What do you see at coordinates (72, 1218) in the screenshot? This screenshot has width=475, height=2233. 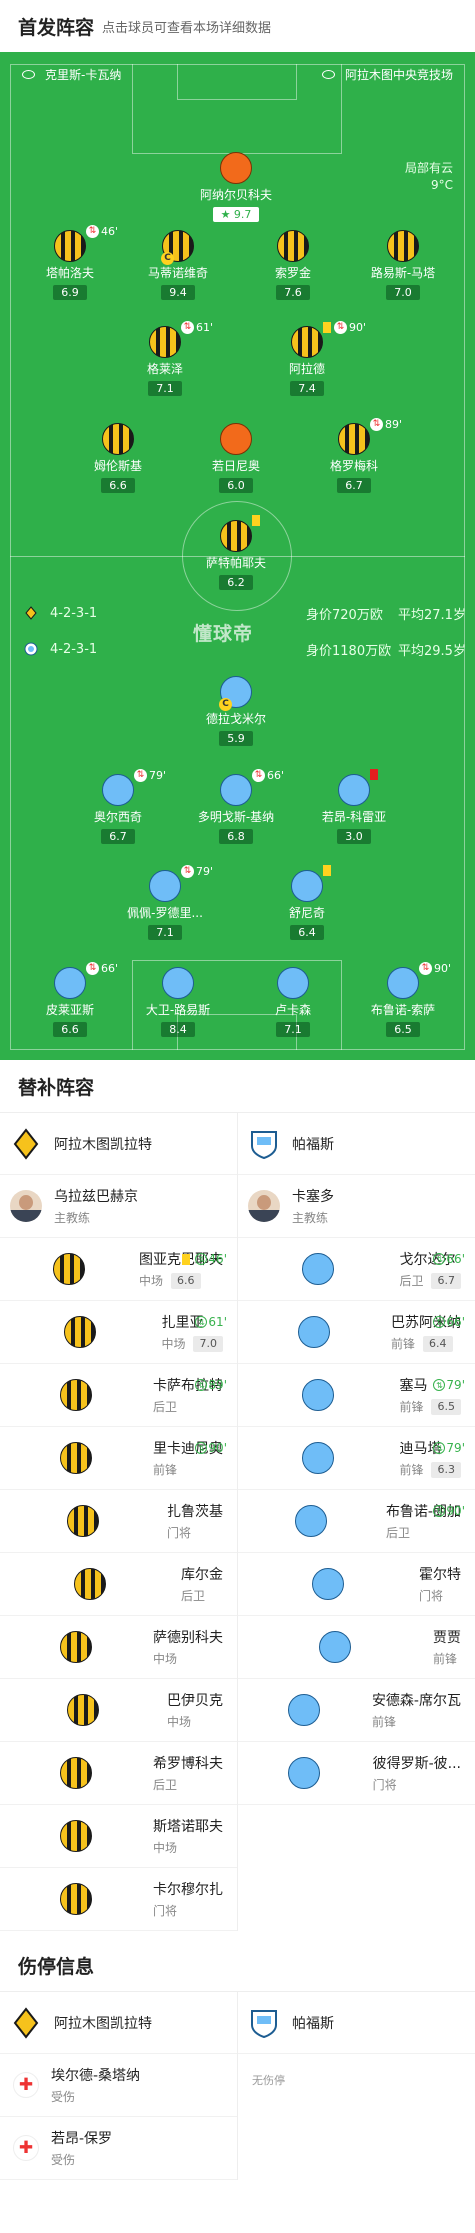 I see `home-coach-role: 主教练` at bounding box center [72, 1218].